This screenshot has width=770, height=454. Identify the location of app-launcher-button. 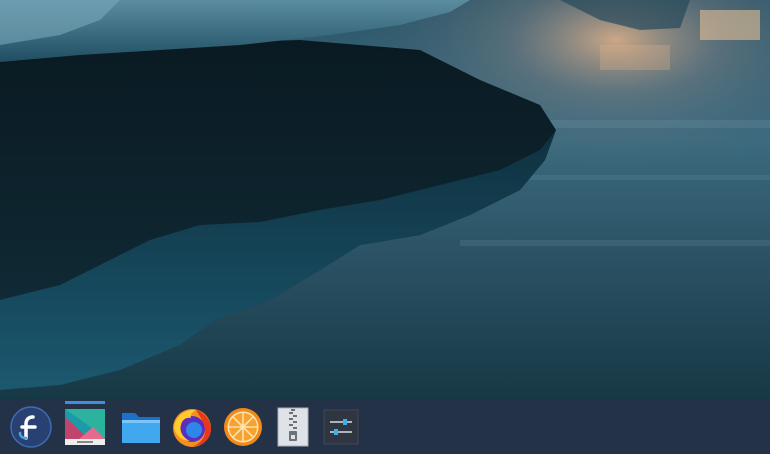
(31, 426).